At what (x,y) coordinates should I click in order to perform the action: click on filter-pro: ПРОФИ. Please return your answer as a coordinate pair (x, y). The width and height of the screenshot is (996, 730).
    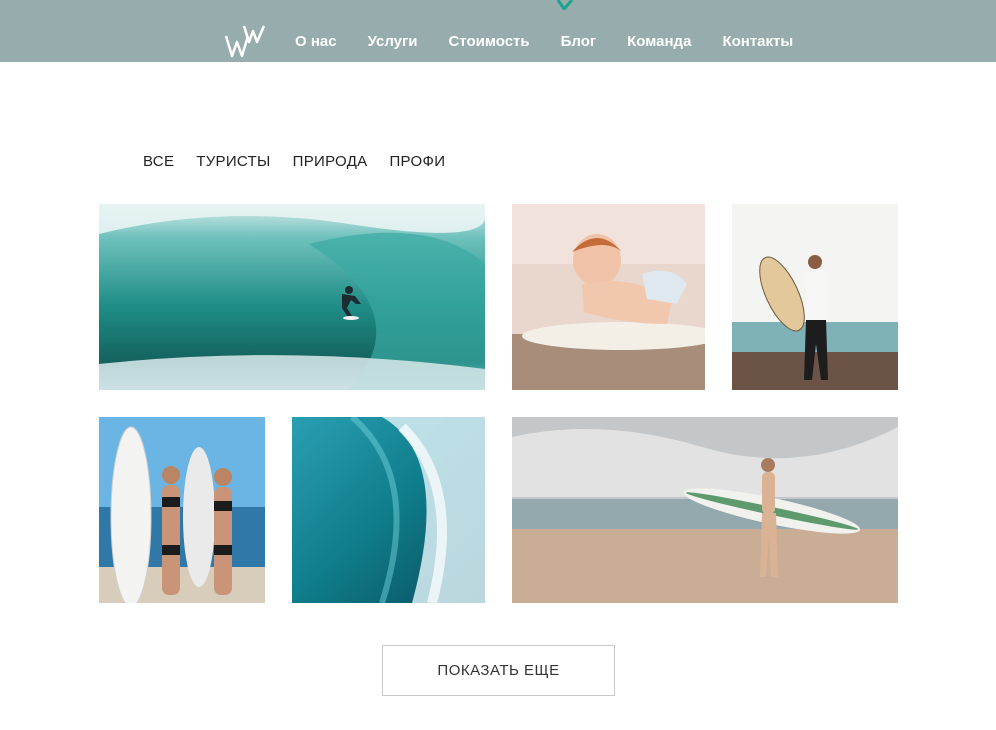
    Looking at the image, I should click on (417, 161).